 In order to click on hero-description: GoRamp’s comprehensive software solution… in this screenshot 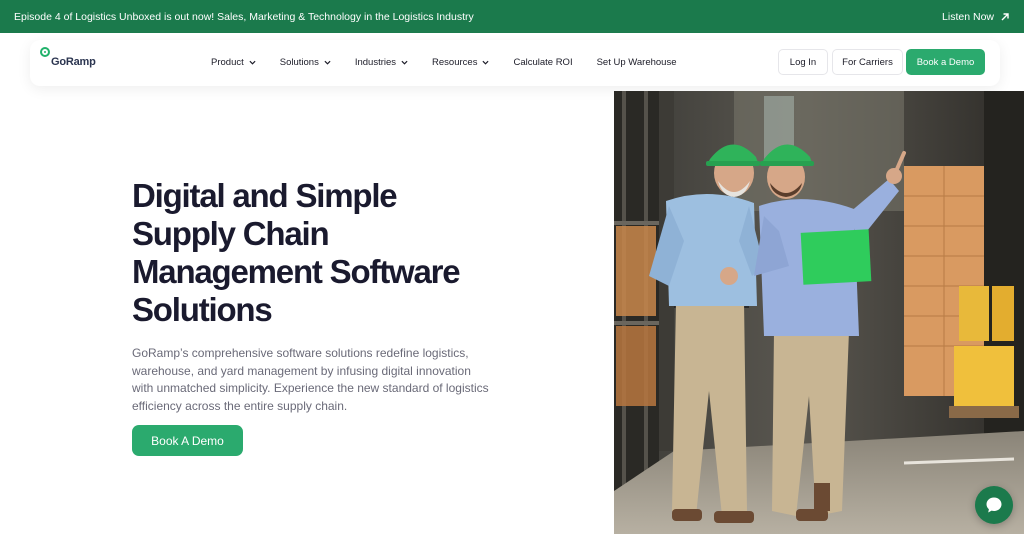, I will do `click(310, 379)`.